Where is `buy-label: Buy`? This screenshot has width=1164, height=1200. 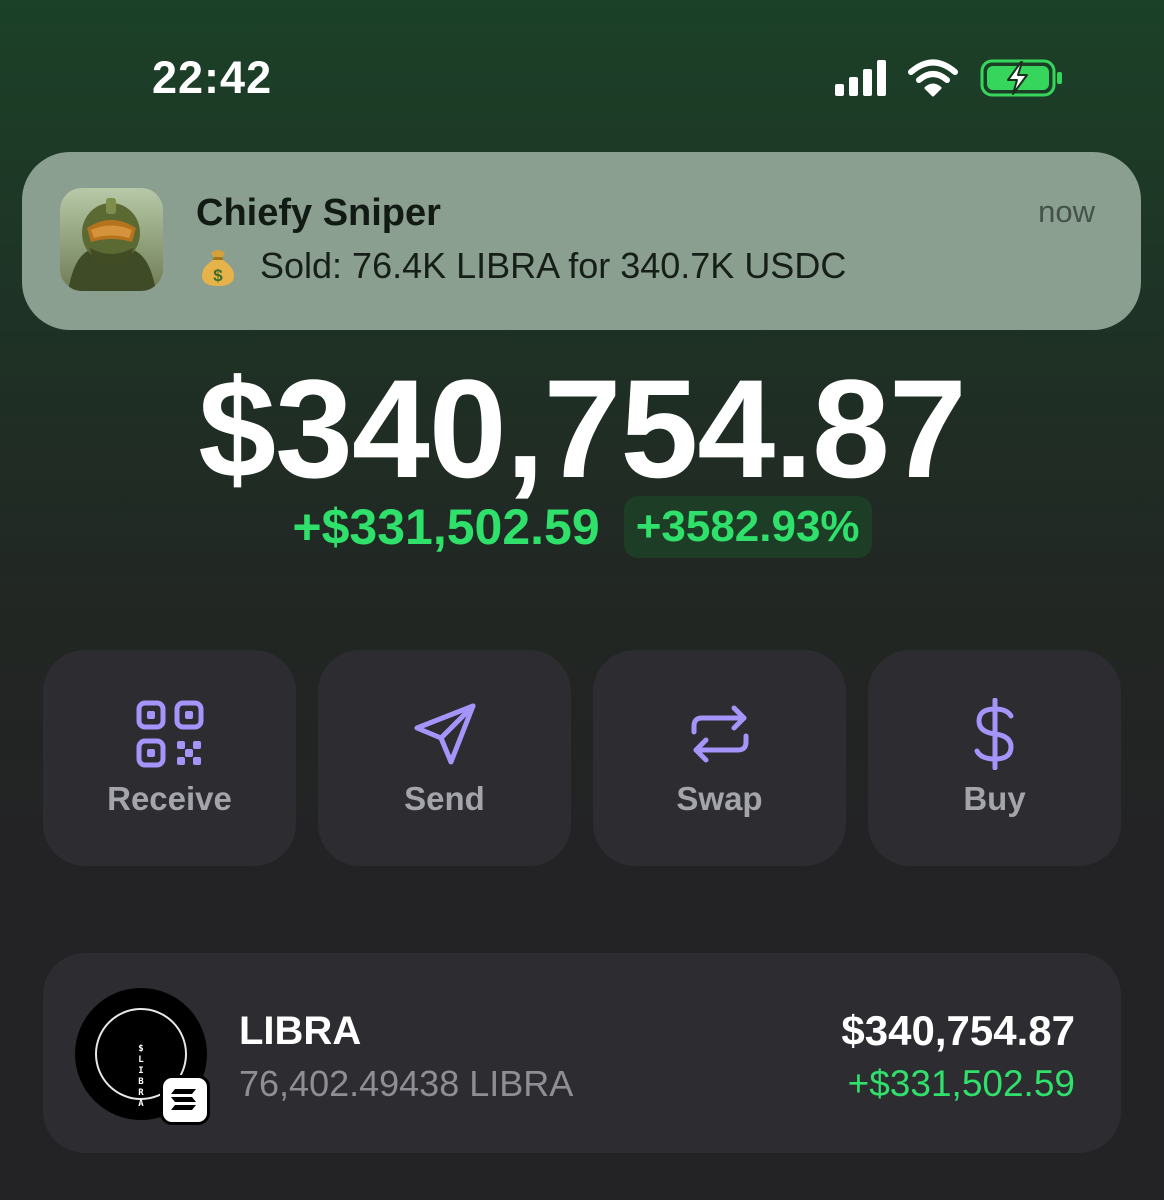 buy-label: Buy is located at coordinates (994, 798).